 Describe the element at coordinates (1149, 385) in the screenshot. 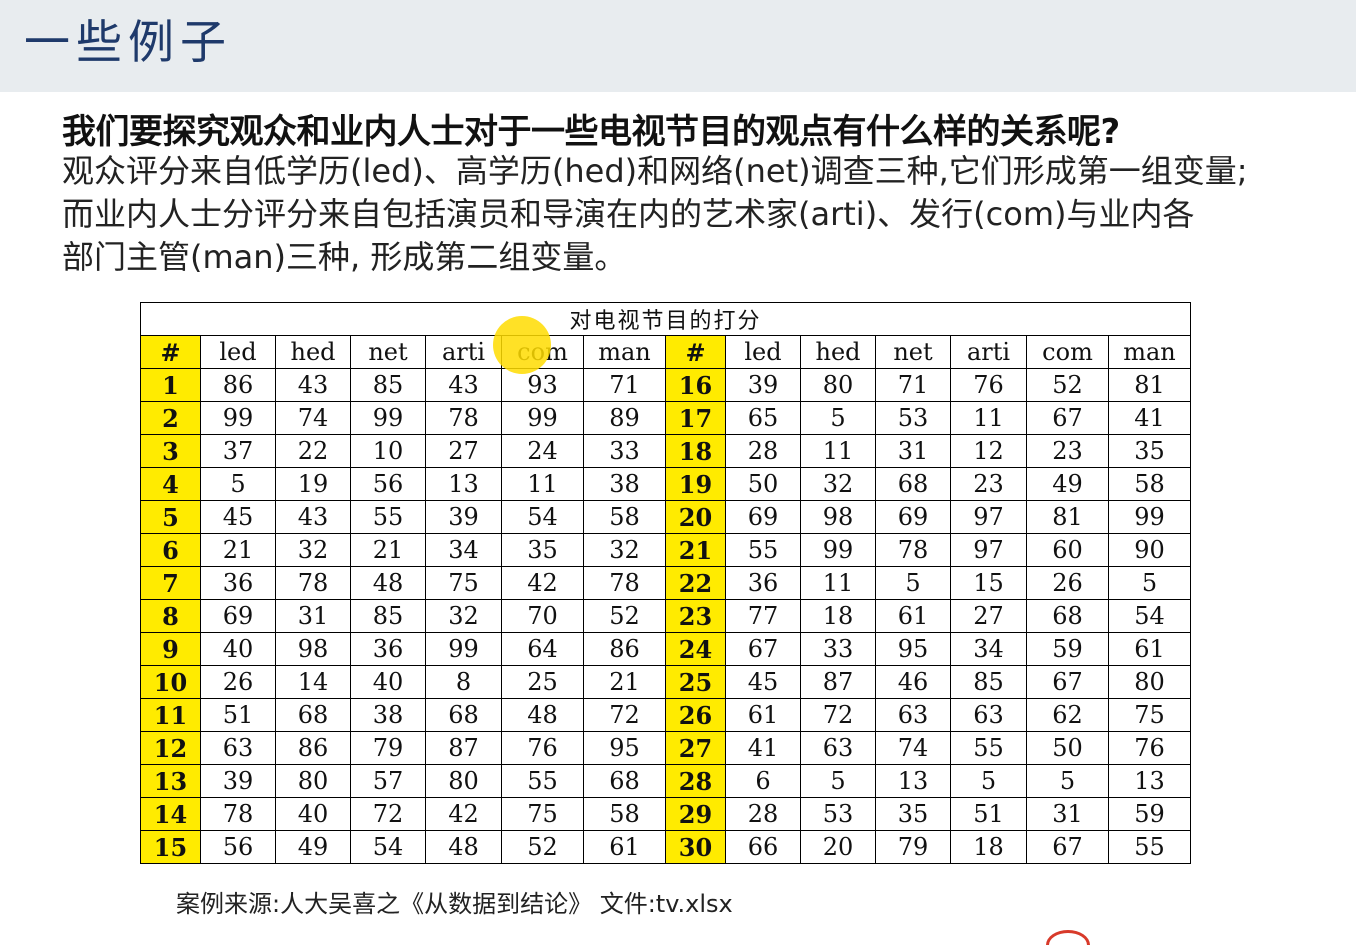

I see `score-cell: 81` at that location.